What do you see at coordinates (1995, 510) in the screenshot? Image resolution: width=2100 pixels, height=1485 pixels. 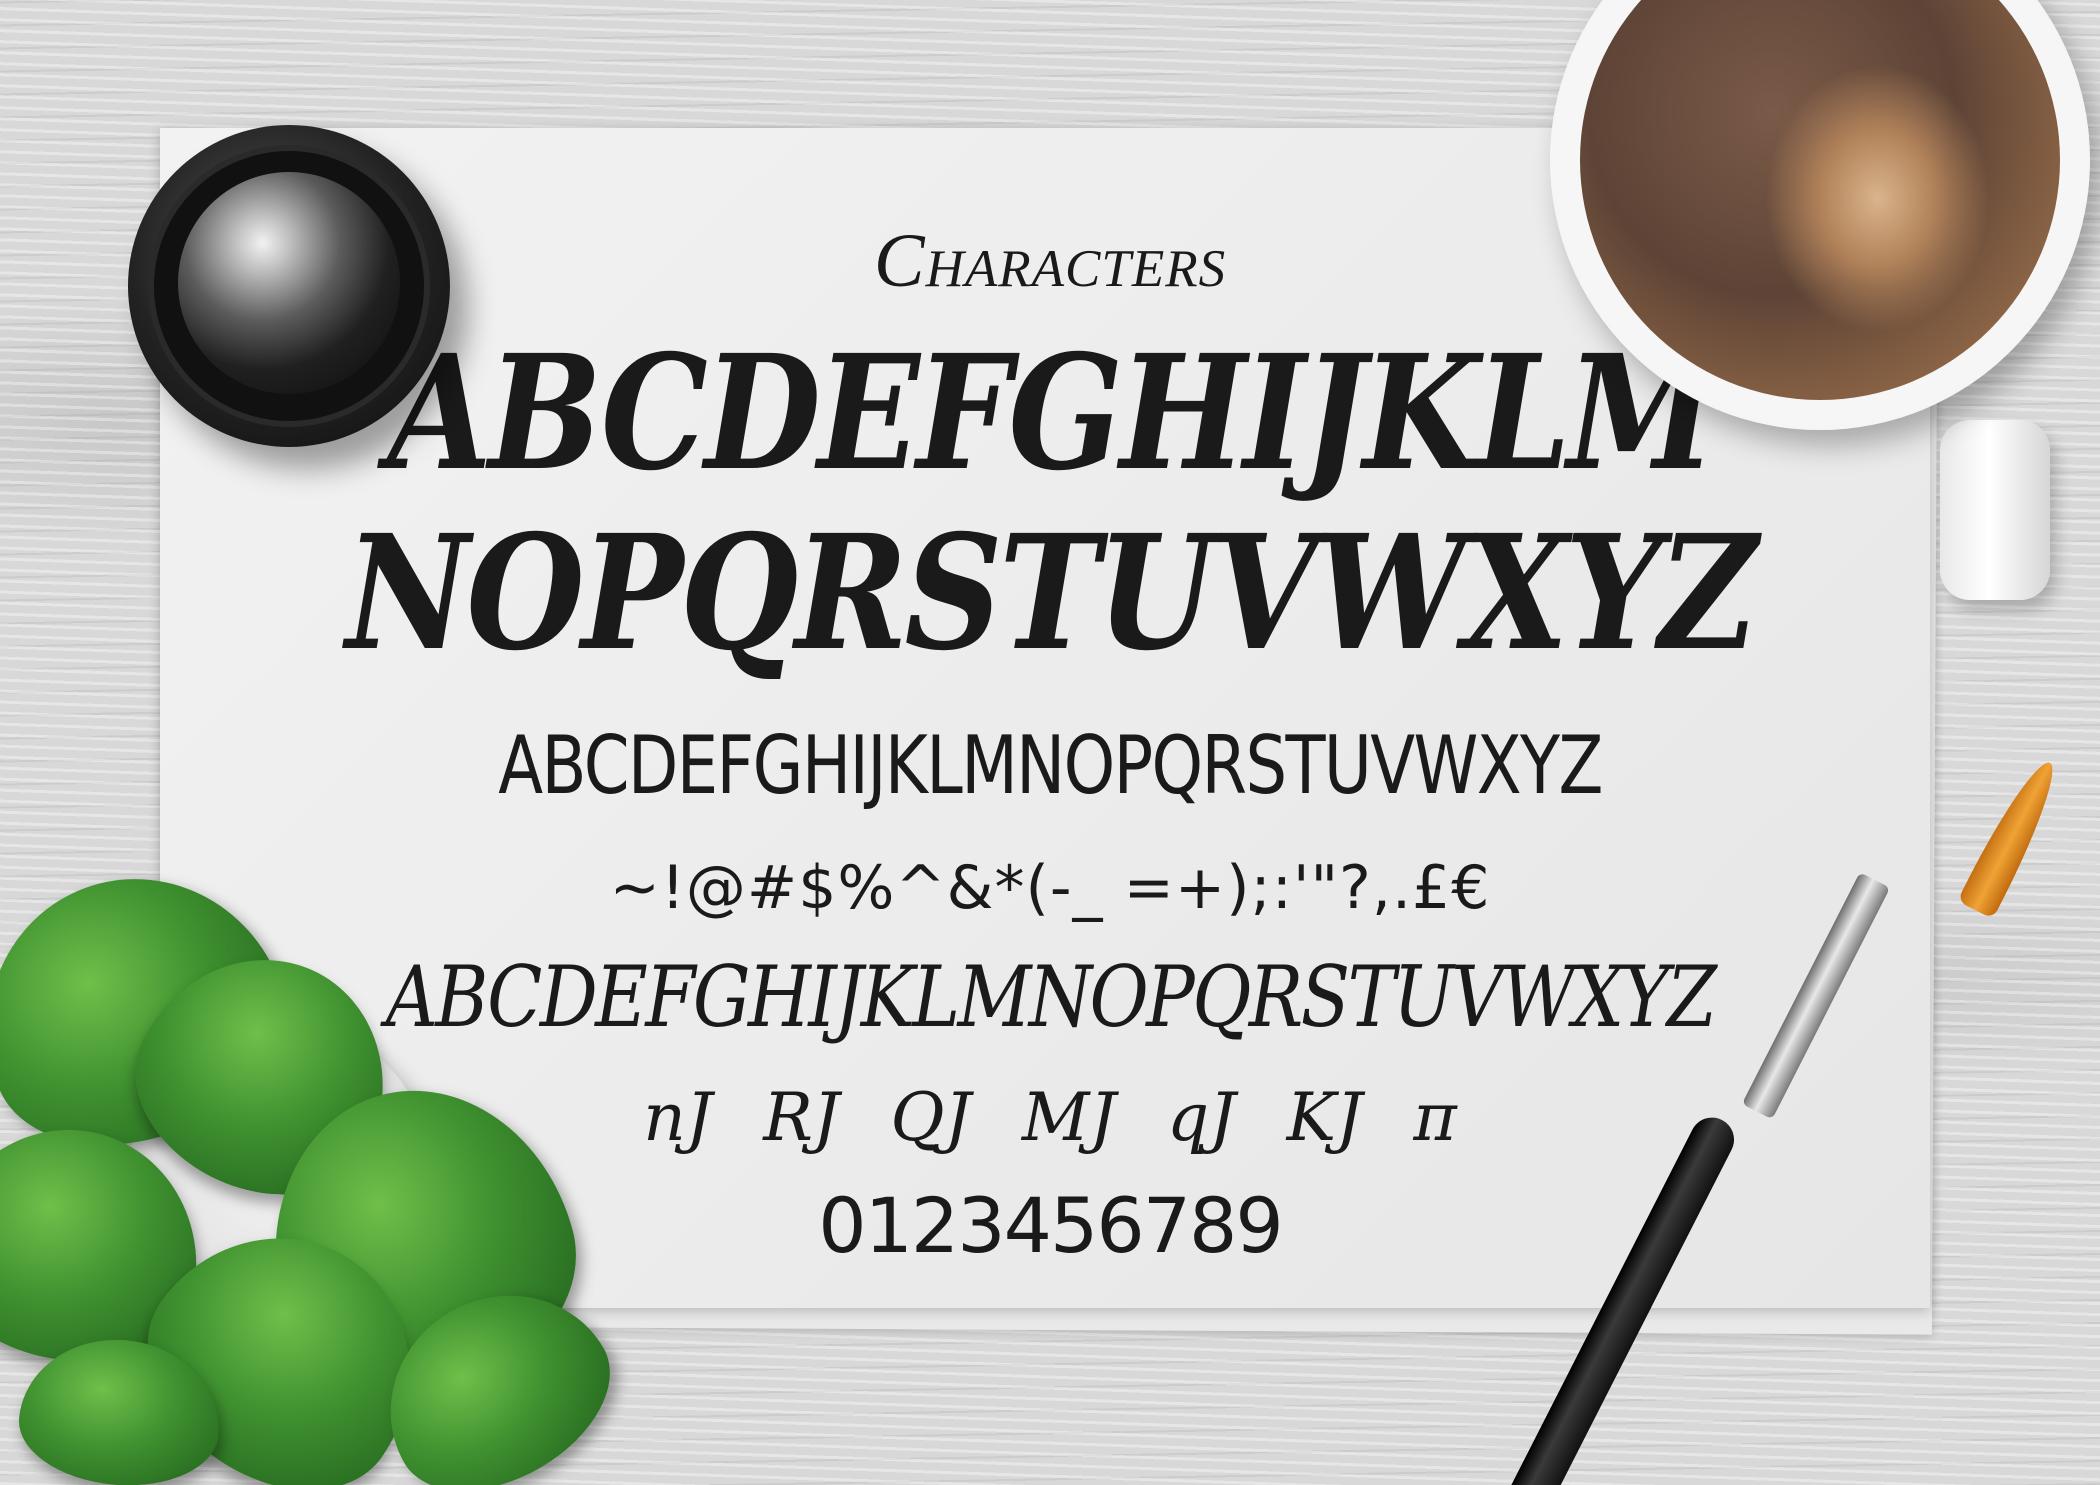 I see `coffee-cup-handle` at bounding box center [1995, 510].